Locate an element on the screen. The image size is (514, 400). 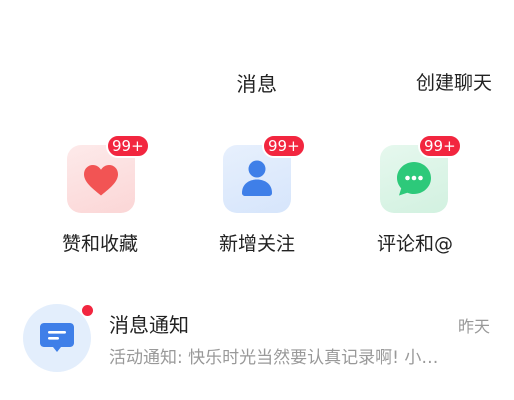
likes-collections-label: 赞和收藏 is located at coordinates (100, 244).